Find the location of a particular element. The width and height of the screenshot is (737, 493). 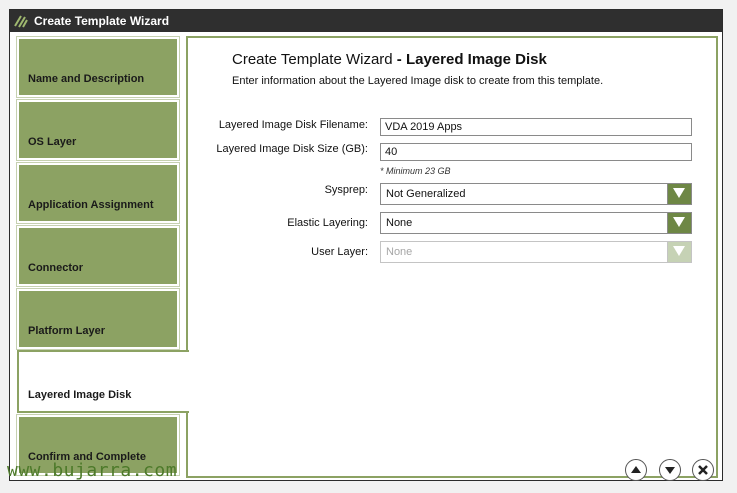

sysprep-label: Sysprep: is located at coordinates (346, 190).